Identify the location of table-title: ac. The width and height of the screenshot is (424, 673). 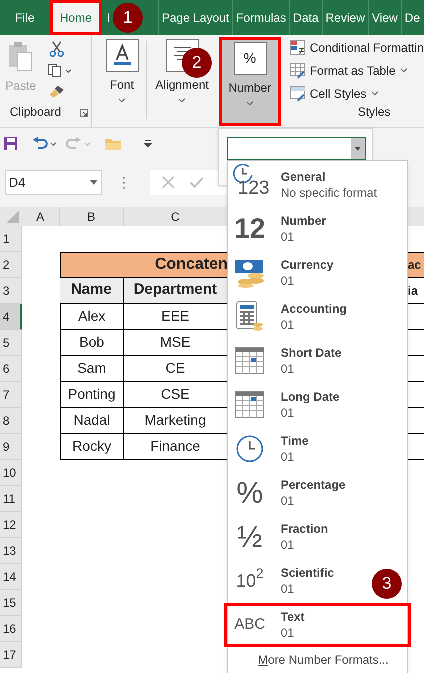
(416, 265).